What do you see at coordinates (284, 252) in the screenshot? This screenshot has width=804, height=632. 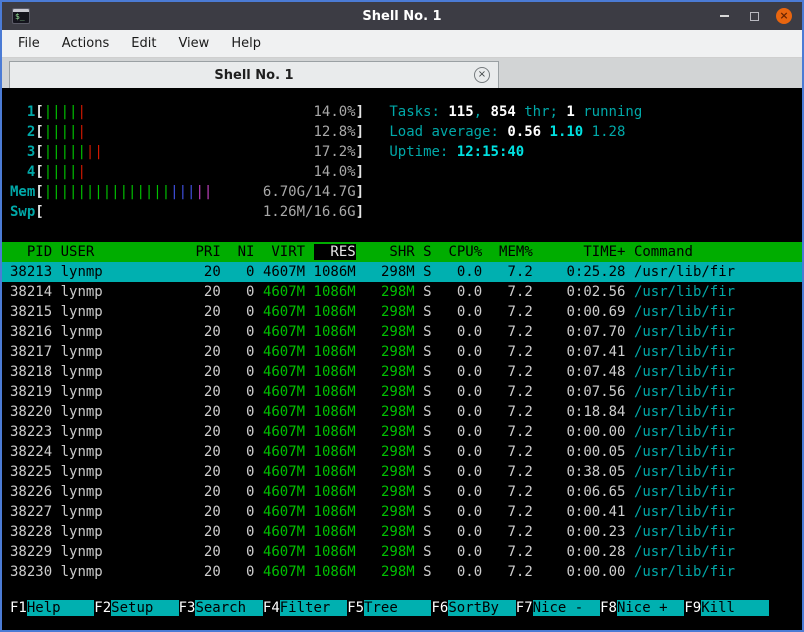 I see `column-header-virt: VIRT` at bounding box center [284, 252].